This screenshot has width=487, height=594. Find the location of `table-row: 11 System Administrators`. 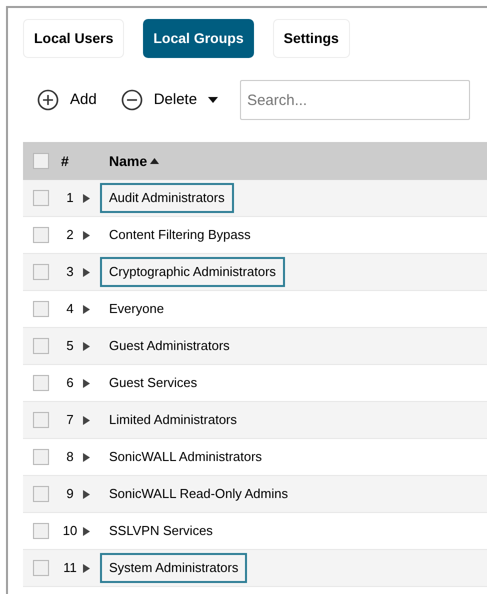

table-row: 11 System Administrators is located at coordinates (255, 568).